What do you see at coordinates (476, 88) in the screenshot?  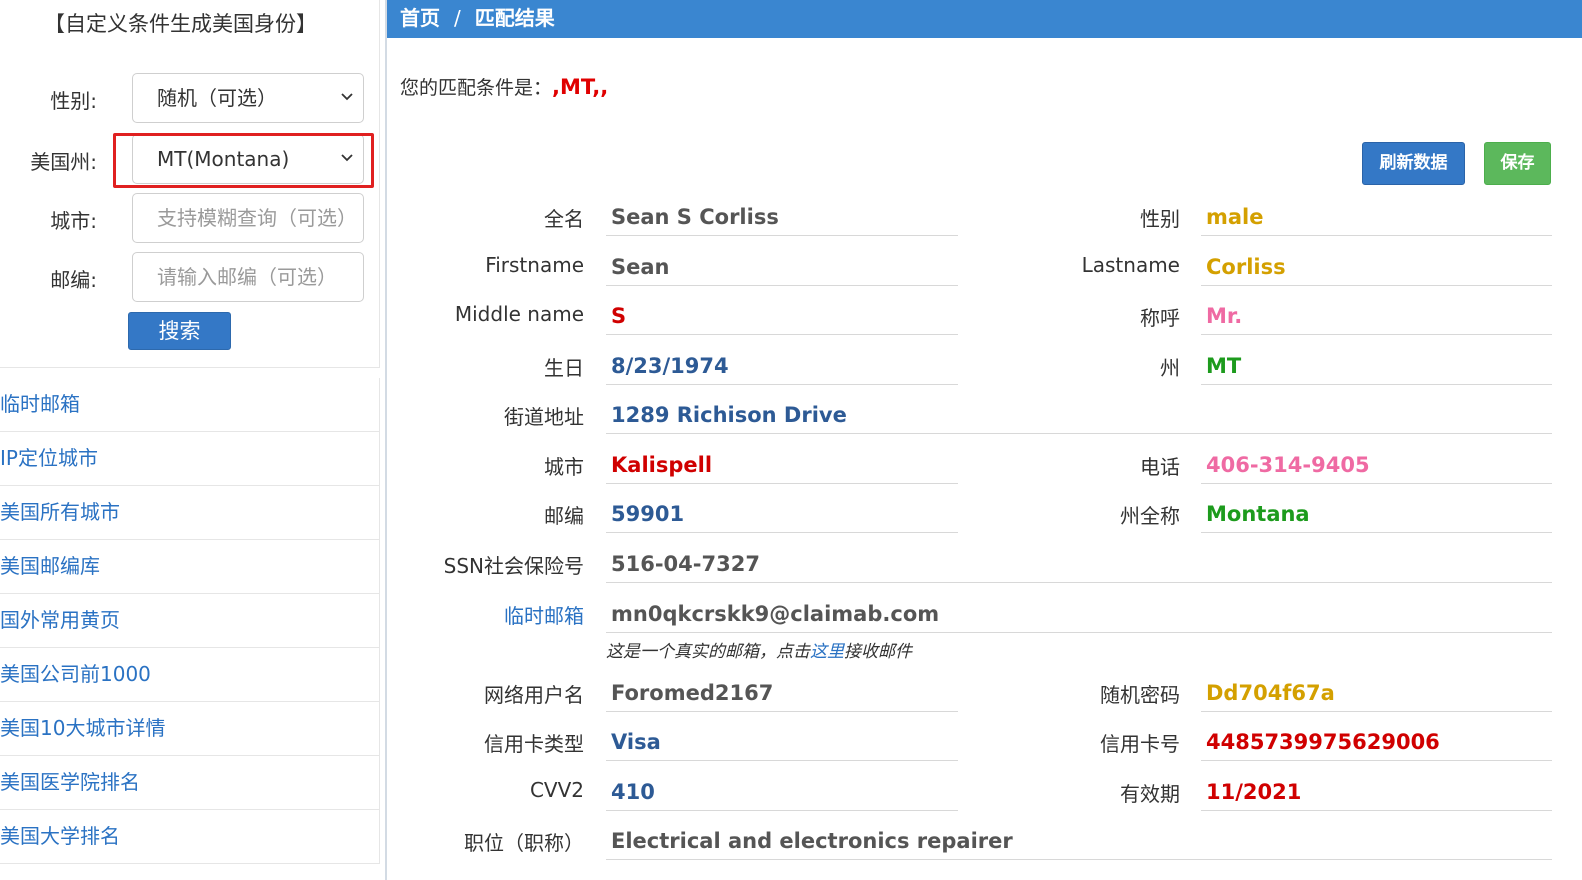 I see `match-condition-label: 您的匹配条件是：` at bounding box center [476, 88].